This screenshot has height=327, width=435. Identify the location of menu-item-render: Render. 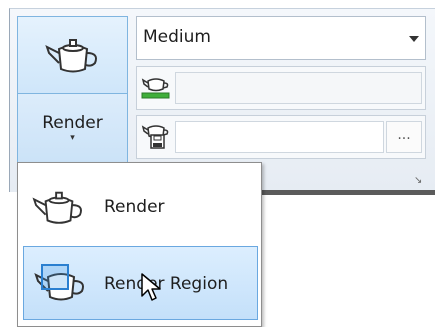
(139, 208).